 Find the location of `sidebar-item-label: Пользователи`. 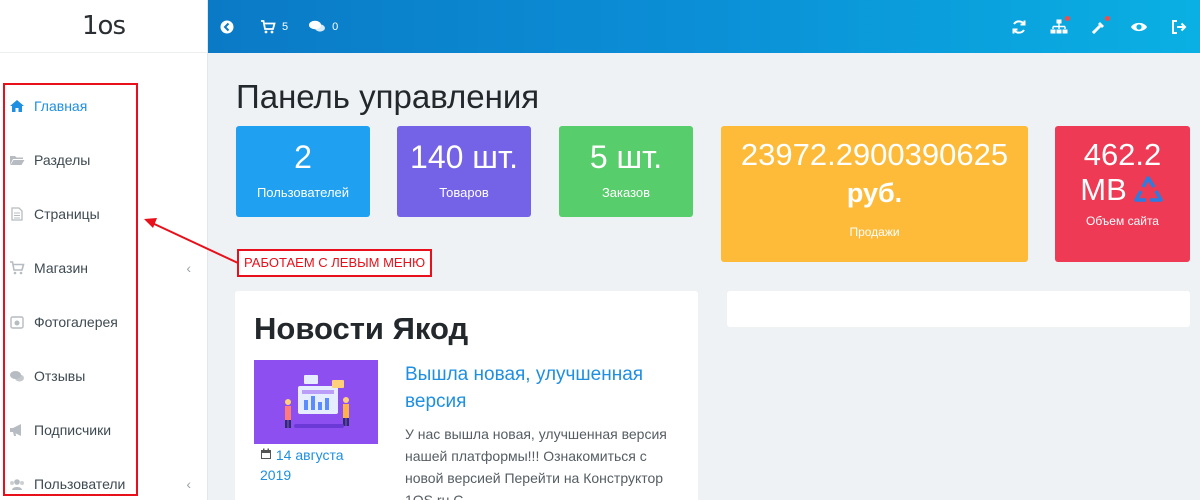

sidebar-item-label: Пользователи is located at coordinates (80, 484).